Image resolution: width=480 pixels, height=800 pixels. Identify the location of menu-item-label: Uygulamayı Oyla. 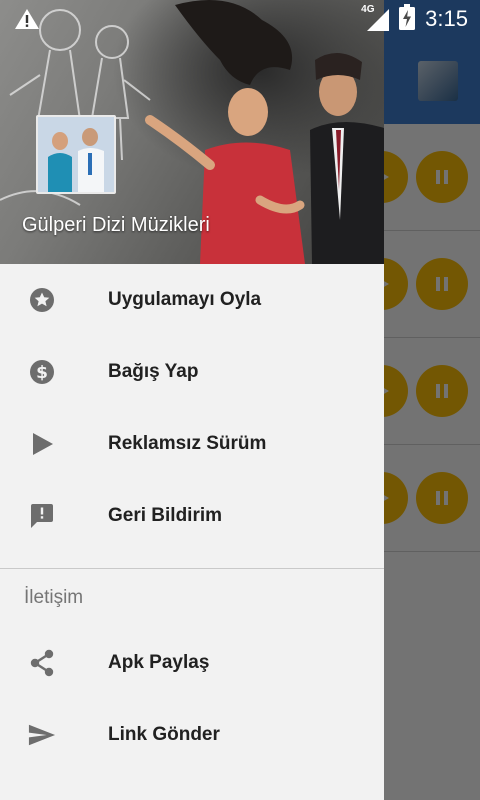
(185, 299).